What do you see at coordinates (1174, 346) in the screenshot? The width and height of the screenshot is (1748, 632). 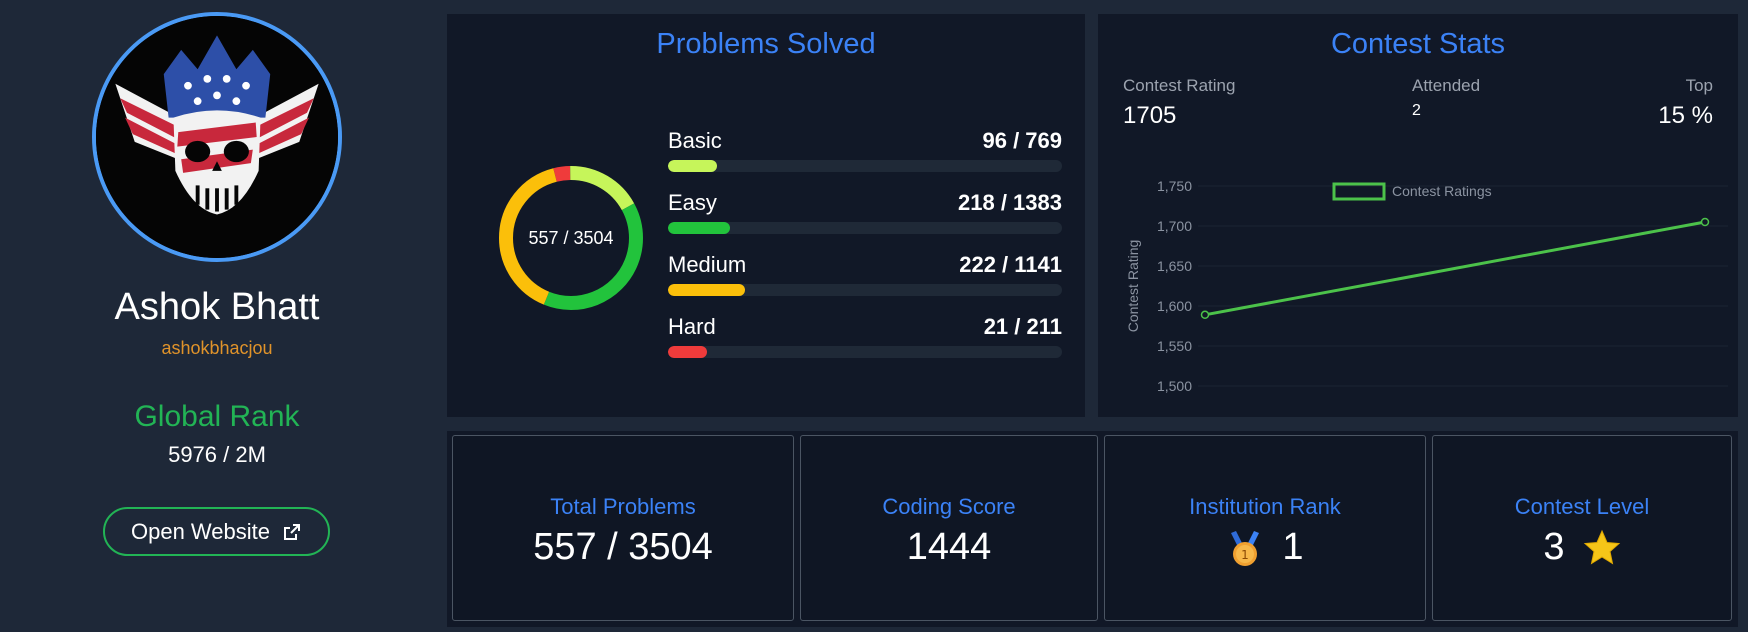 I see `y-tick-label: 1,550` at bounding box center [1174, 346].